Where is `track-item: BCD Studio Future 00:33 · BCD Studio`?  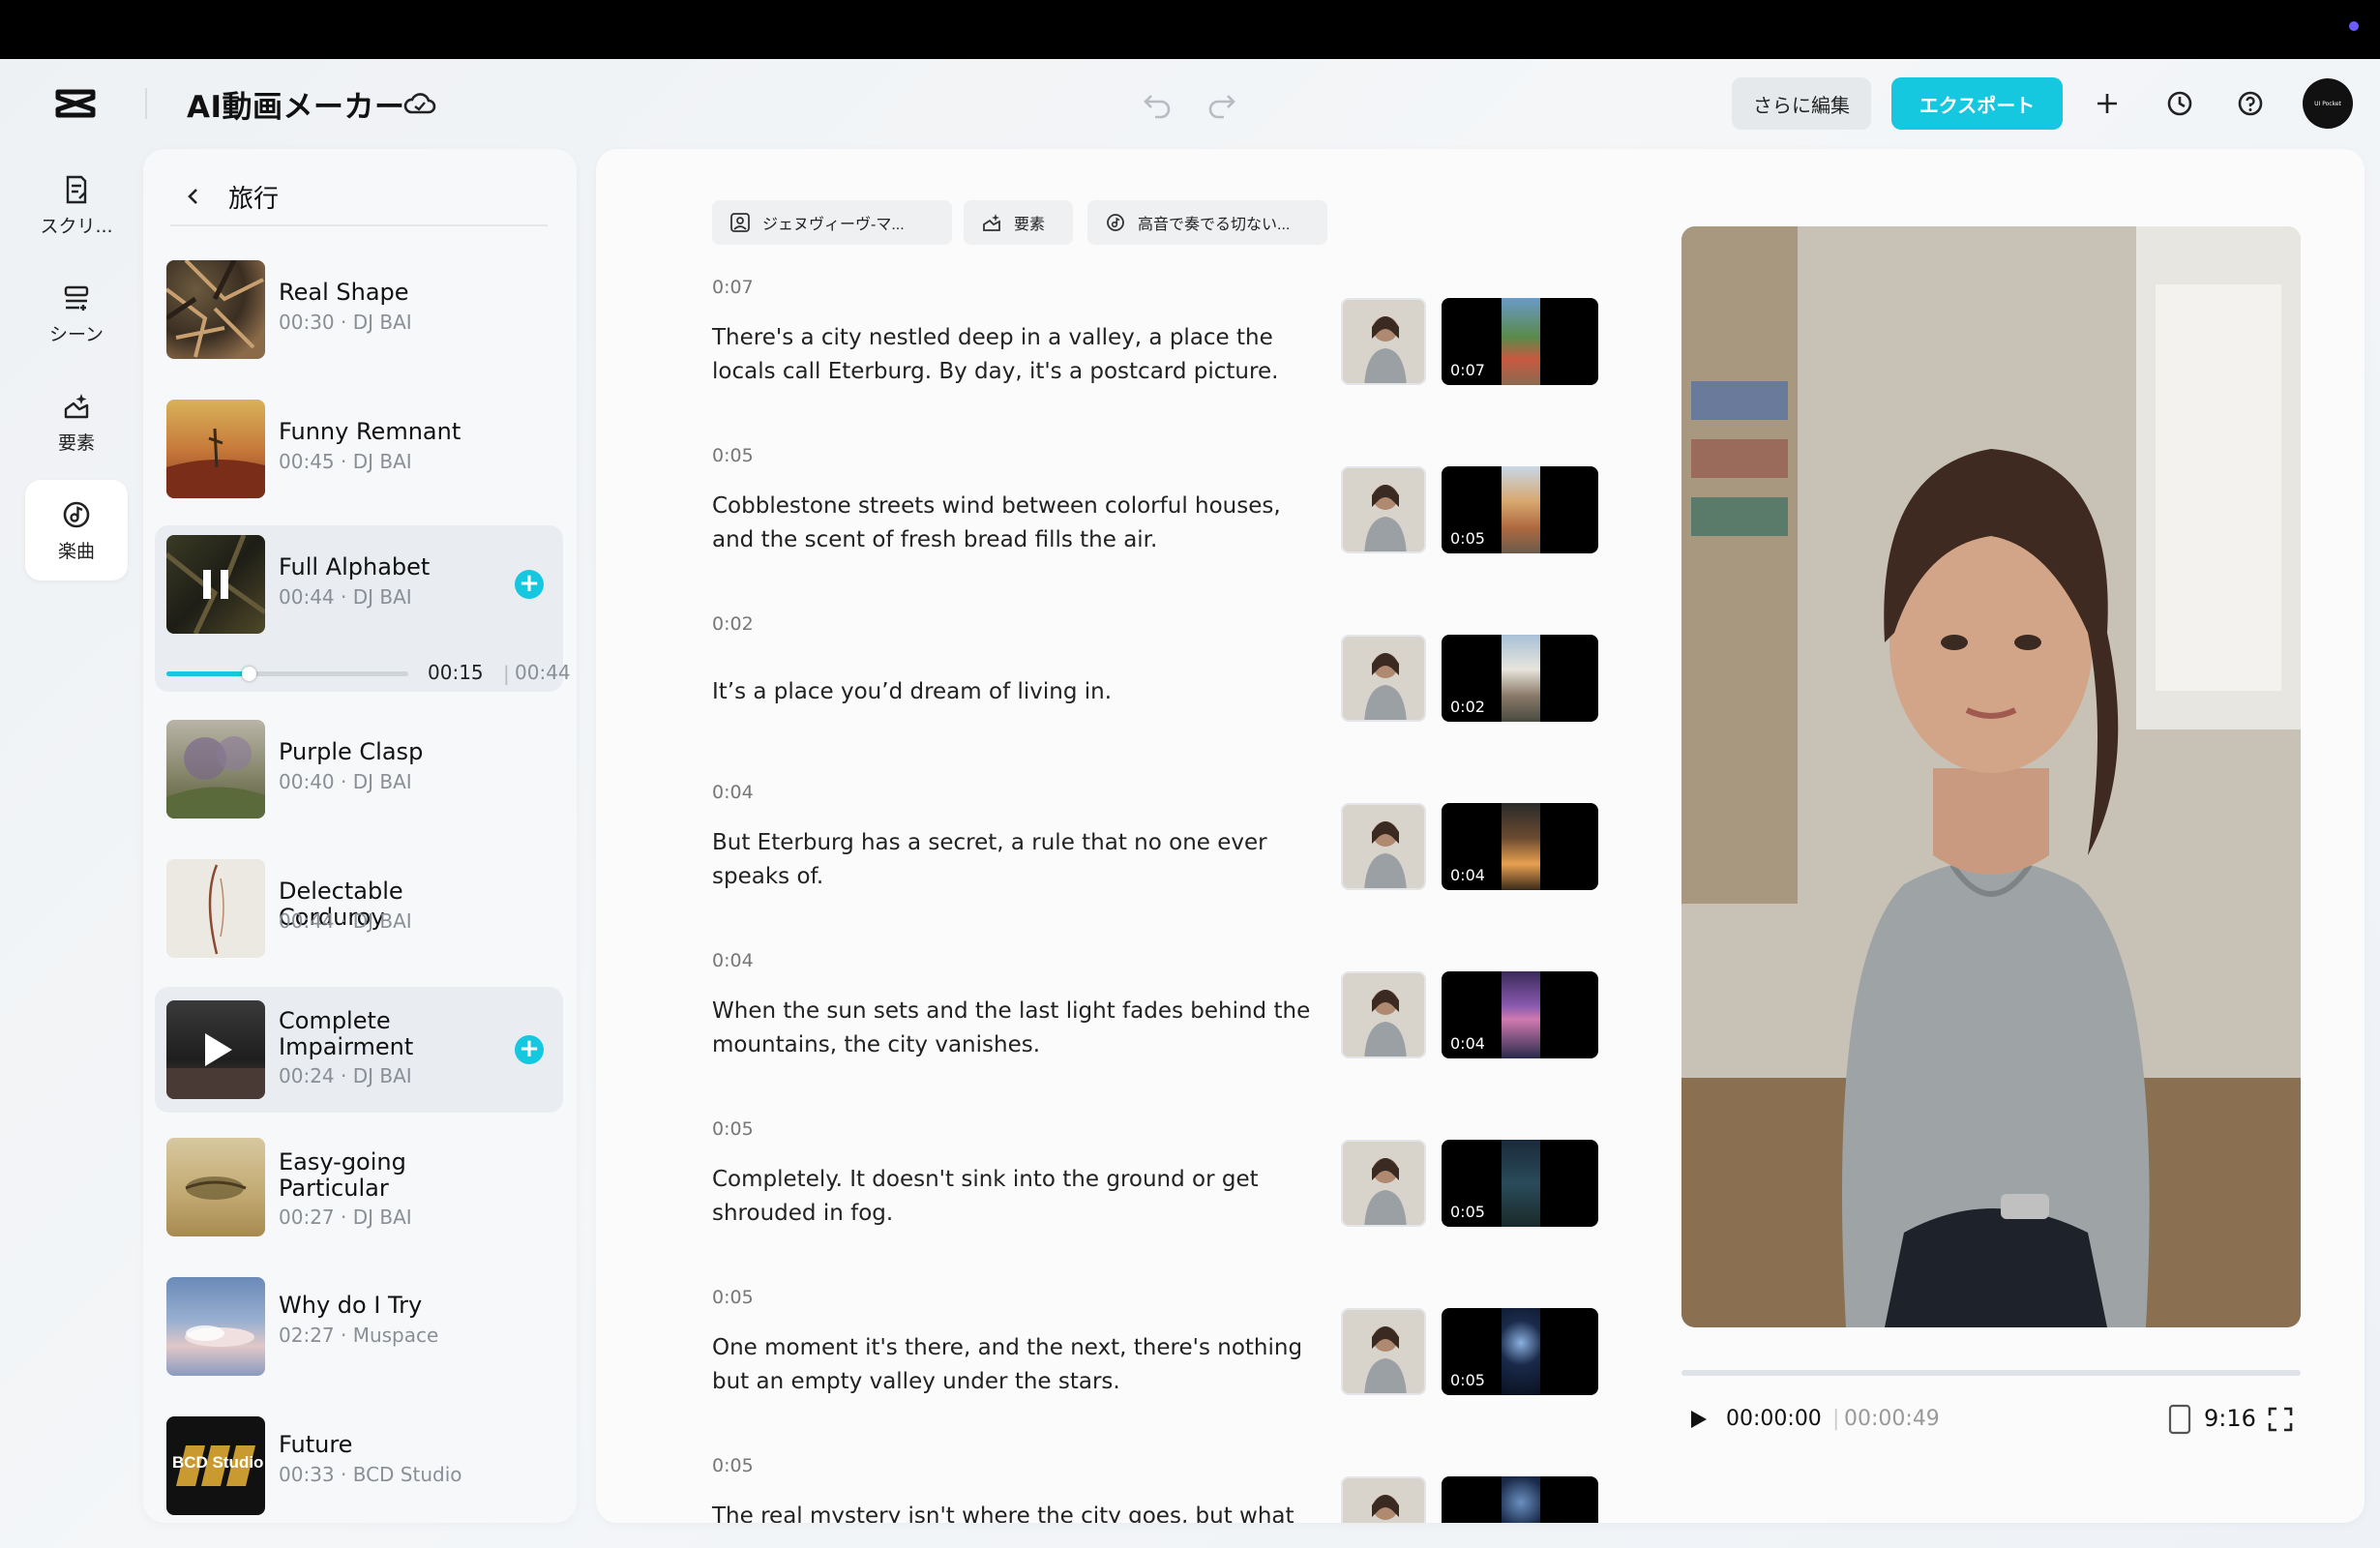
track-item: BCD Studio Future 00:33 · BCD Studio is located at coordinates (359, 1465).